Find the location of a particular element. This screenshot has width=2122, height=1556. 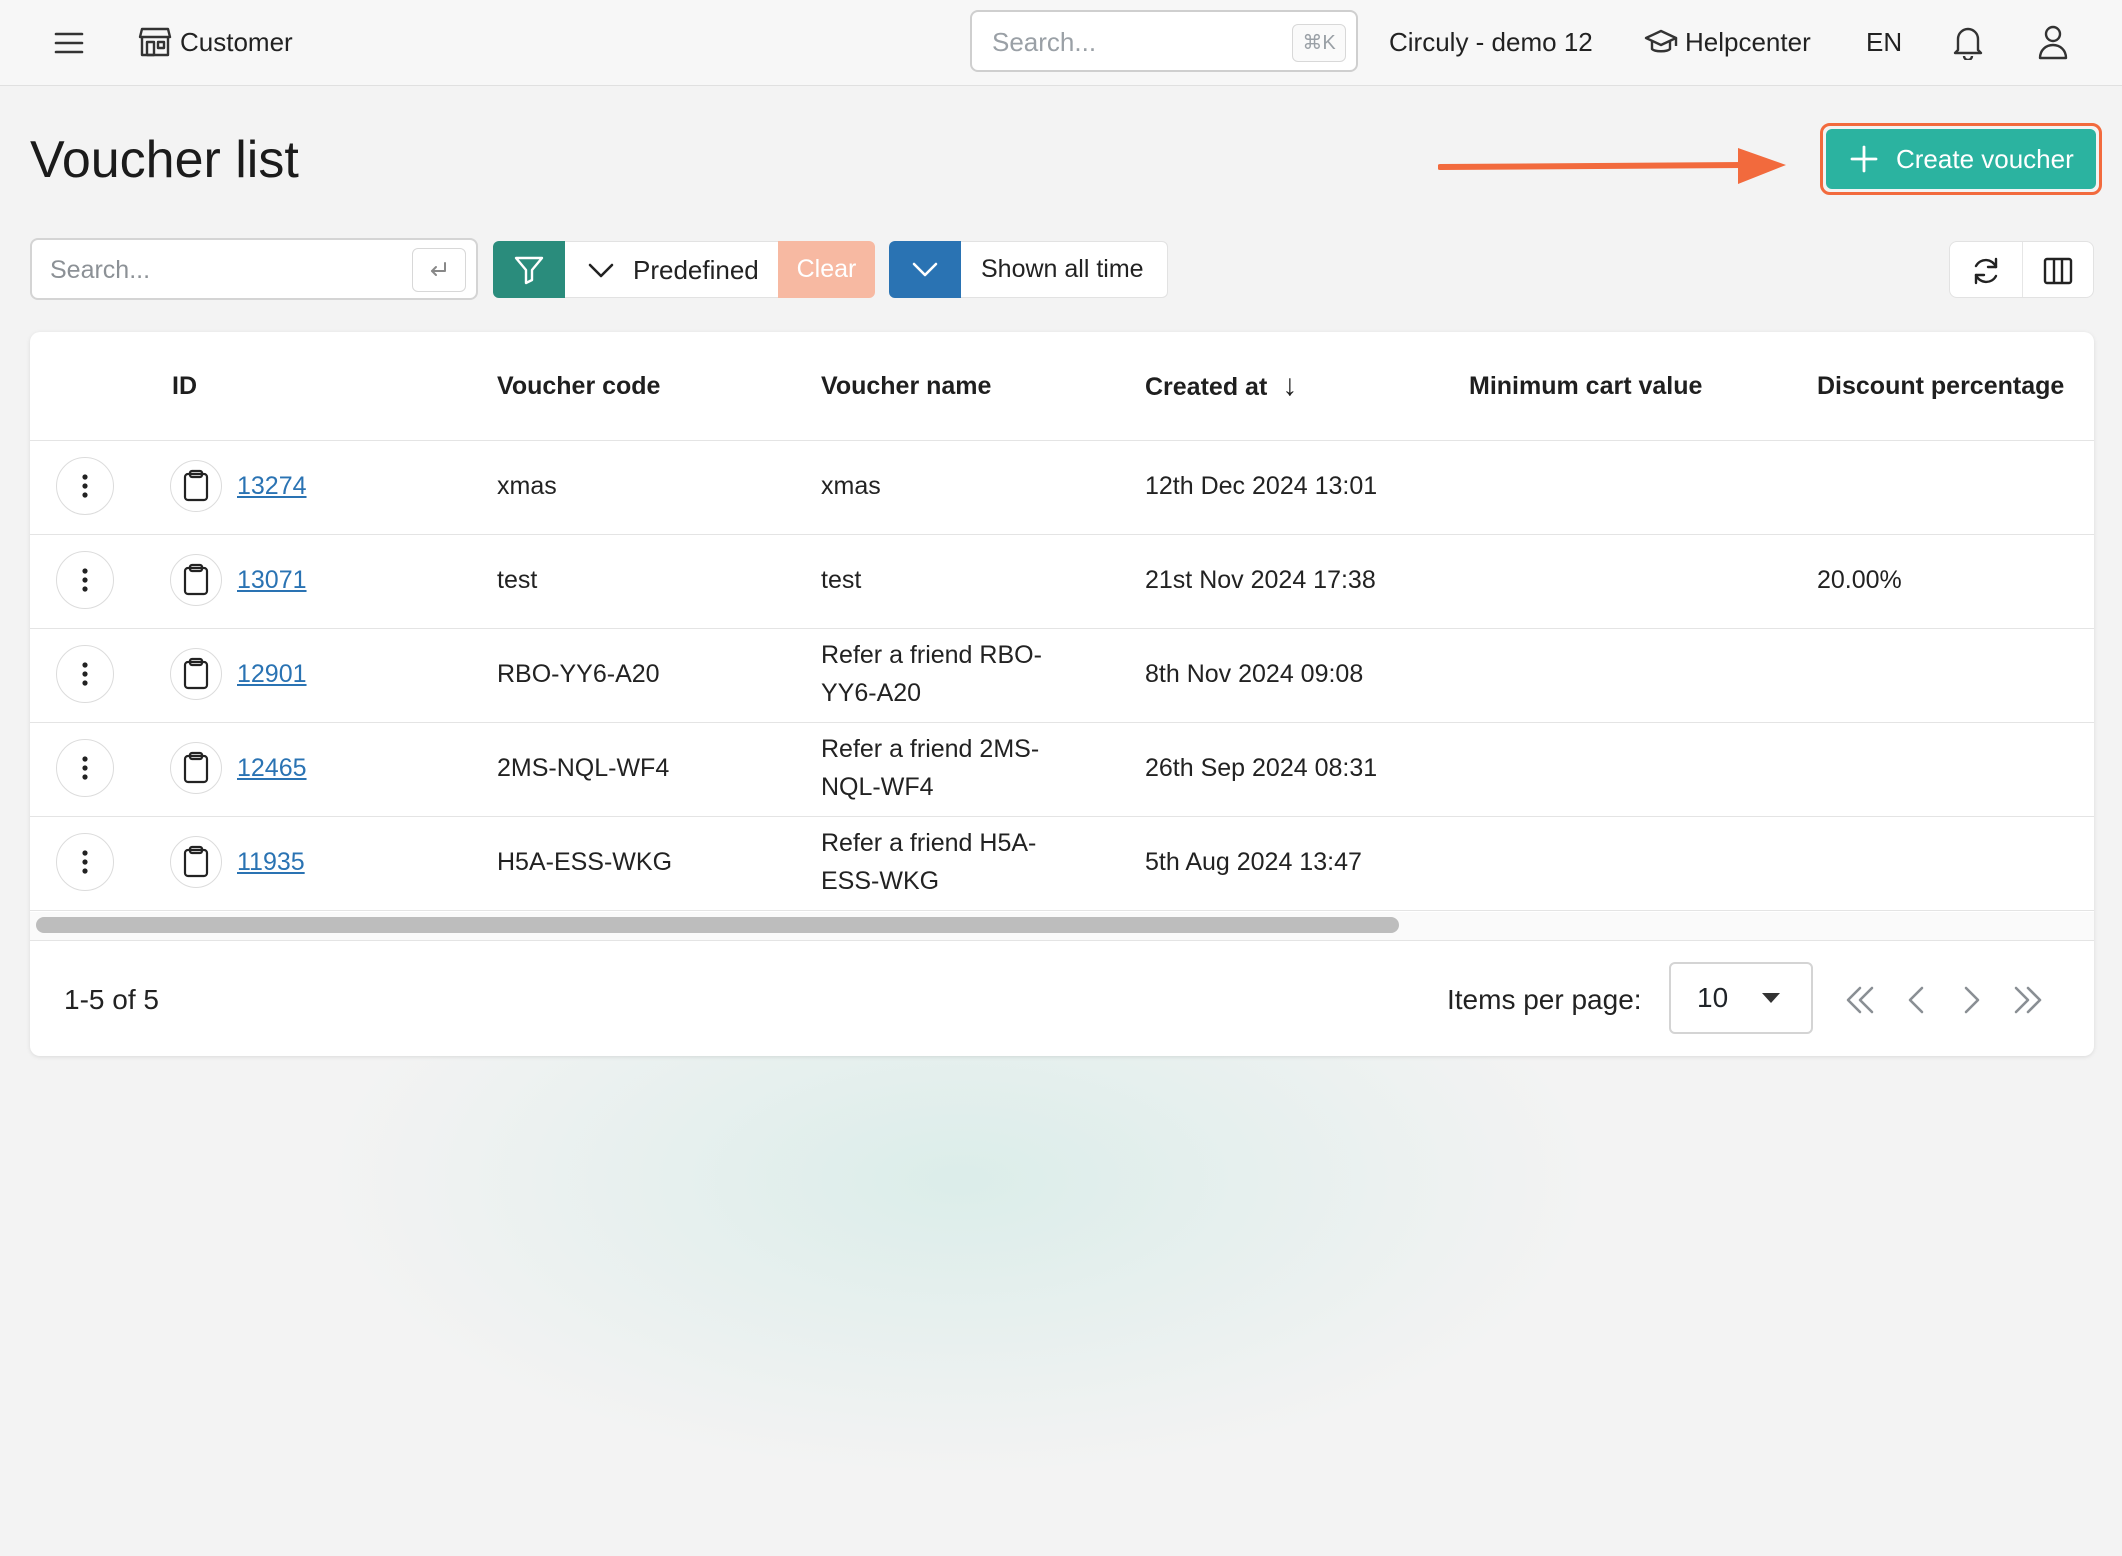

create-voucher-label: Create voucher is located at coordinates (1985, 159).